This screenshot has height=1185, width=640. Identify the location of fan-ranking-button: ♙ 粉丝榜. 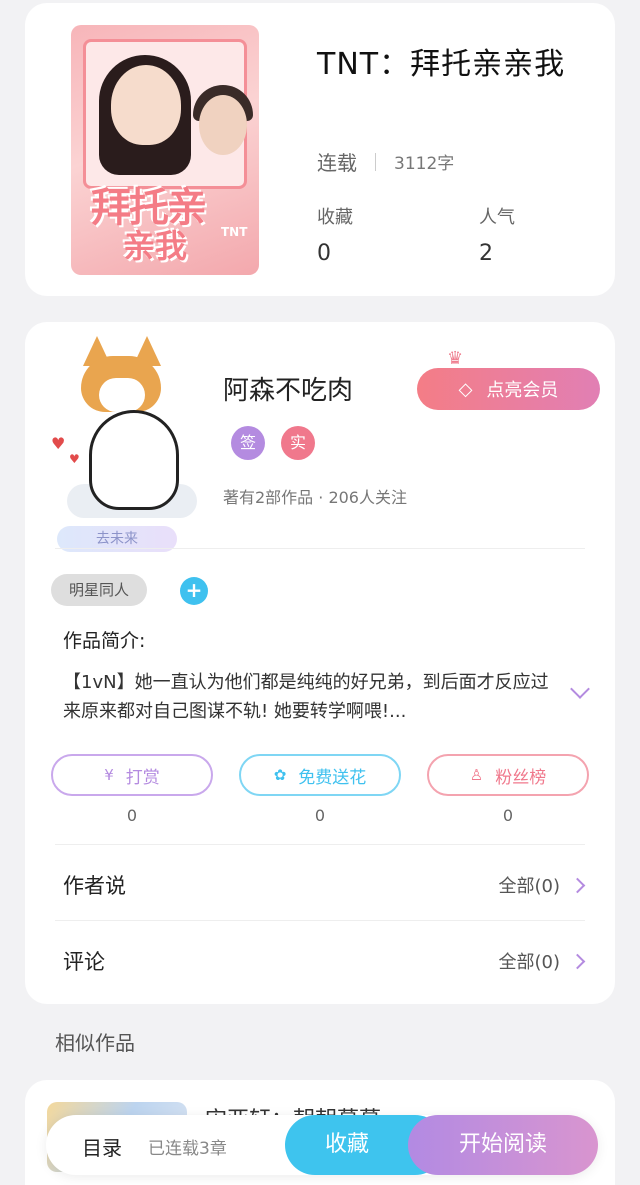
(508, 775).